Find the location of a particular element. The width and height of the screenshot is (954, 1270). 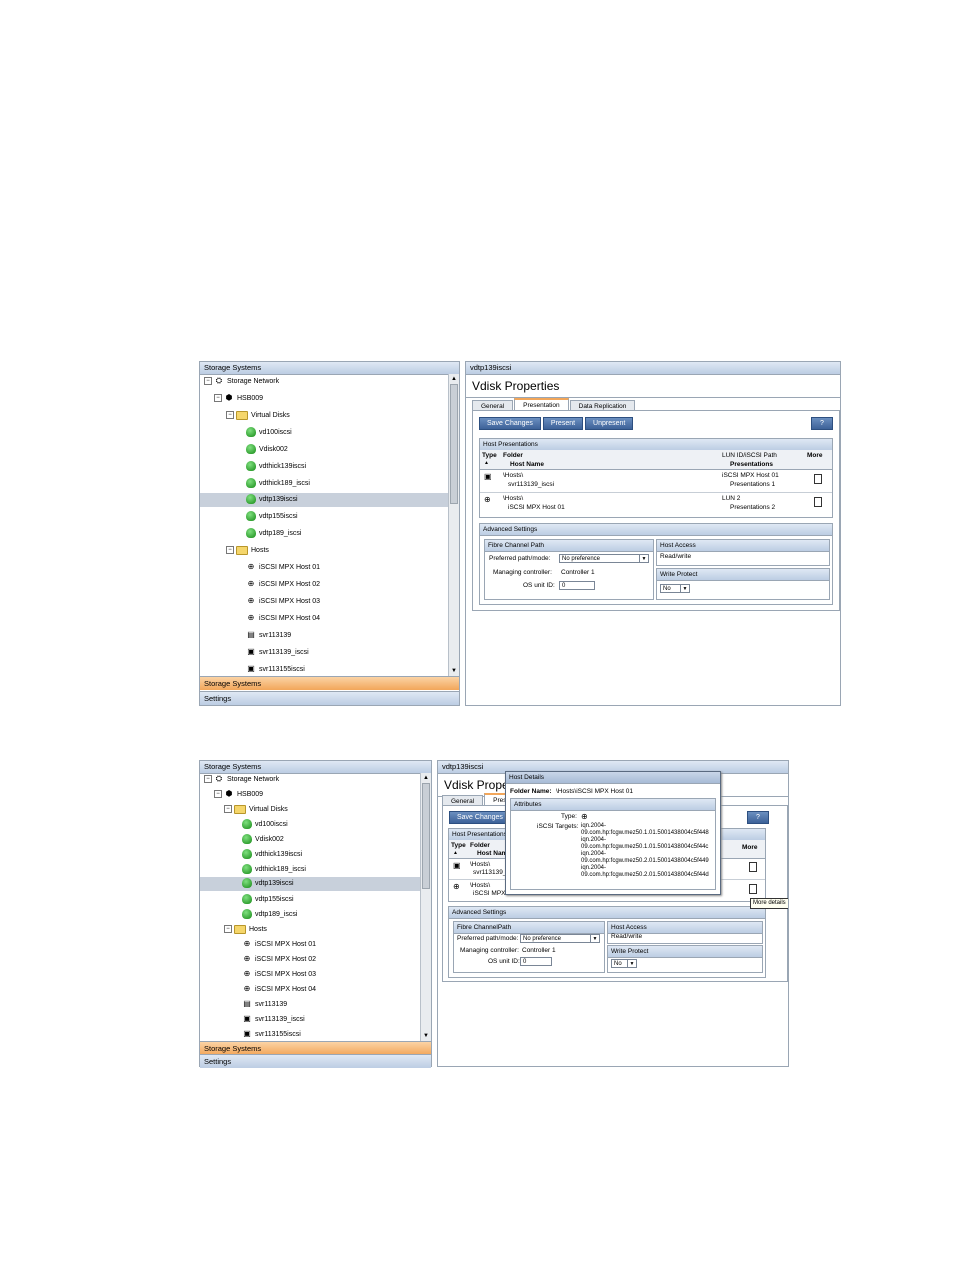

server-icon: ▣ is located at coordinates (247, 1019).